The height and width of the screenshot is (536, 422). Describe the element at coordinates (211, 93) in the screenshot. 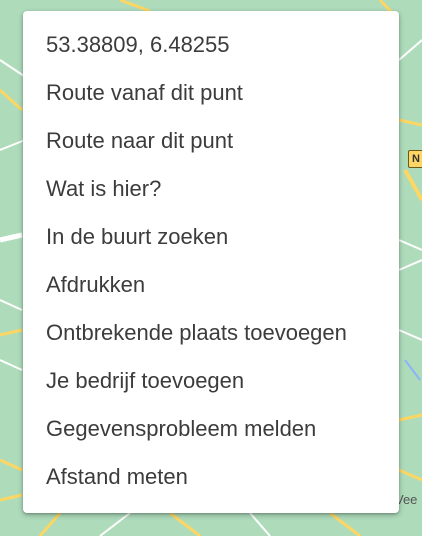

I see `menu-item-directions-from: Route vanaf dit punt` at that location.